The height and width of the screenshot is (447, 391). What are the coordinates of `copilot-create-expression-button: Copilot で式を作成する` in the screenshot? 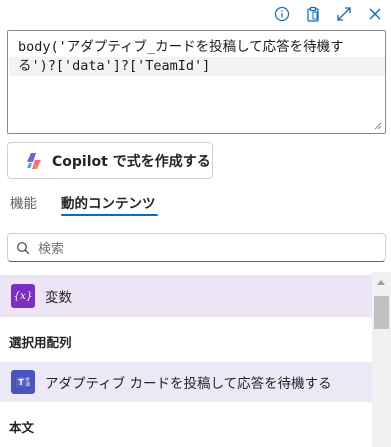 It's located at (110, 160).